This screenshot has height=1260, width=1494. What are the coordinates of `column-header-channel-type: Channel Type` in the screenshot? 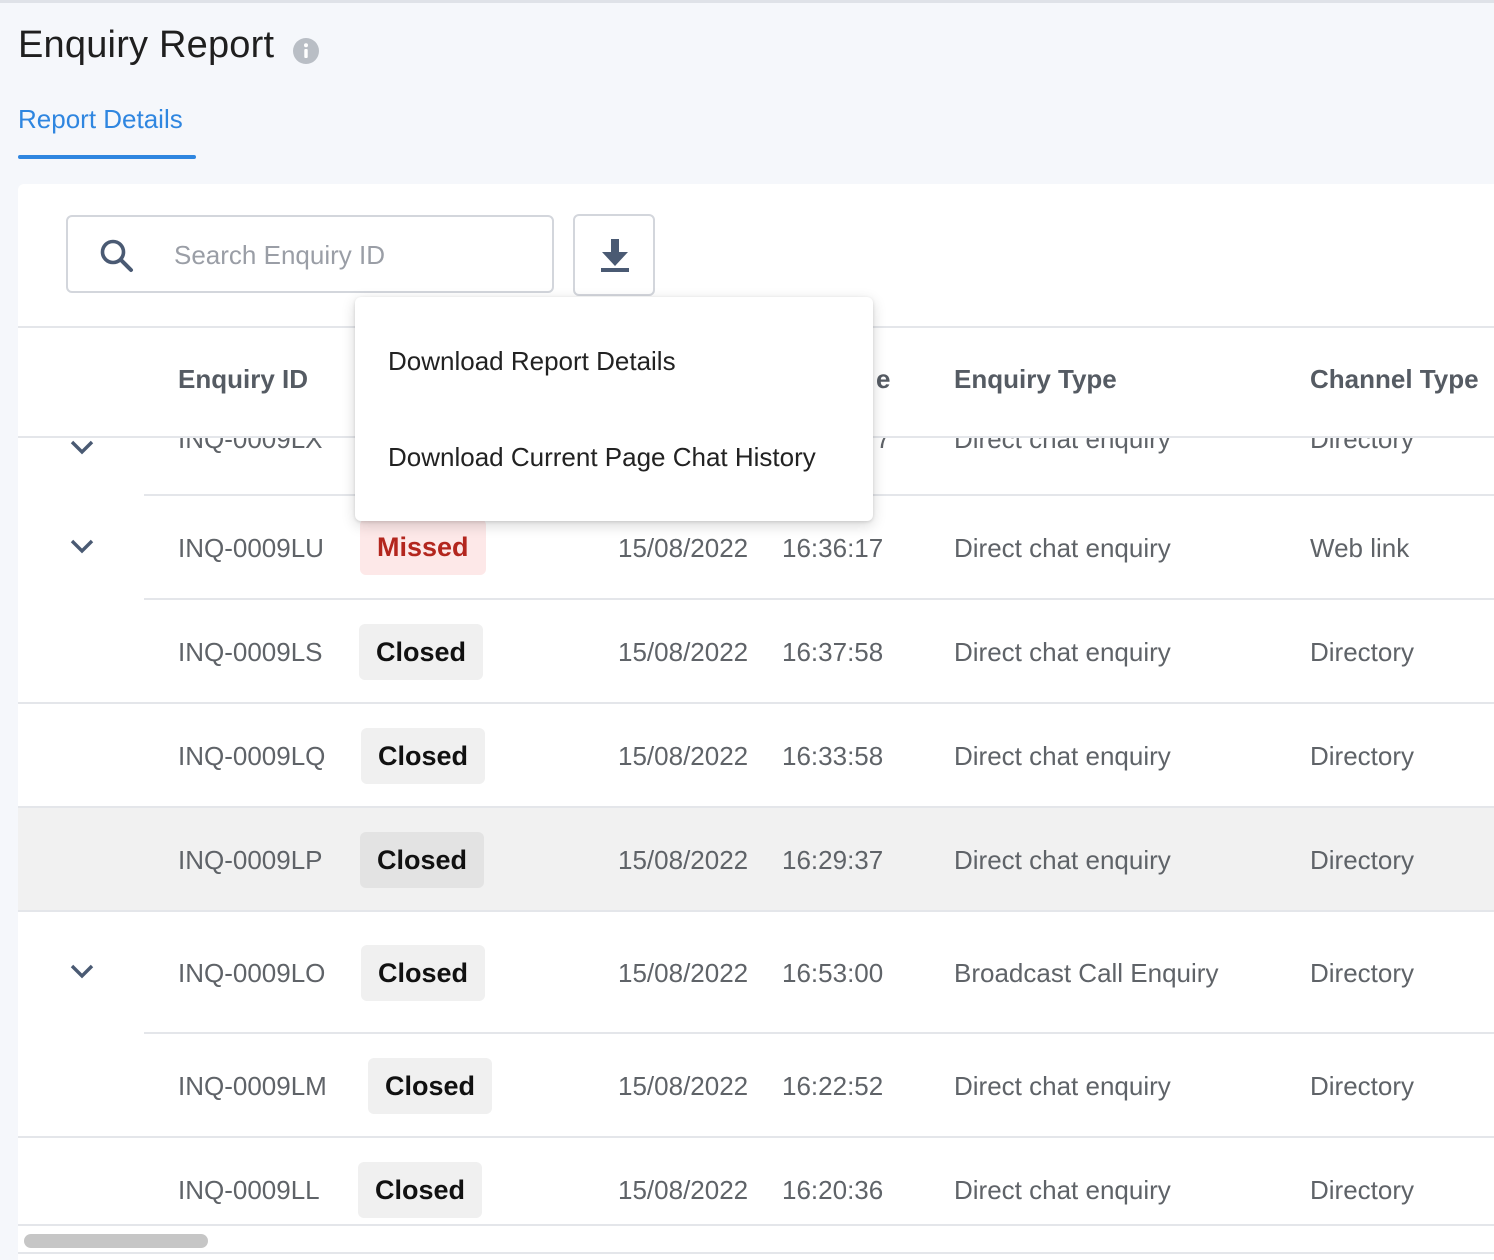 It's located at (1394, 379).